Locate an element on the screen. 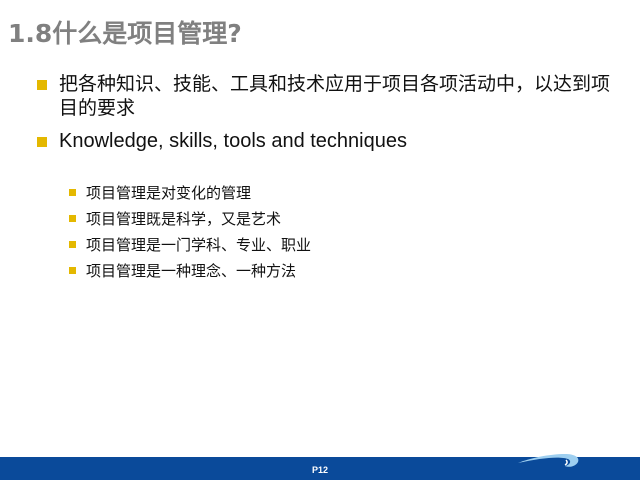  bullet-item: Knowledge, skills, tools and techniques is located at coordinates (332, 141).